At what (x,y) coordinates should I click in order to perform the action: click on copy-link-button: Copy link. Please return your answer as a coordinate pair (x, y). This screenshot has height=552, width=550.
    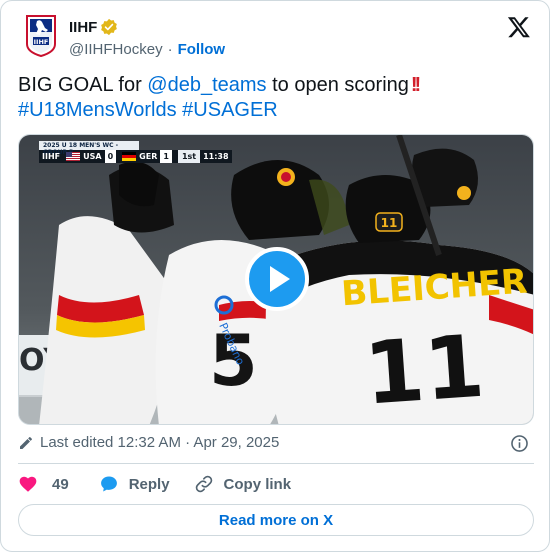
    Looking at the image, I should click on (243, 484).